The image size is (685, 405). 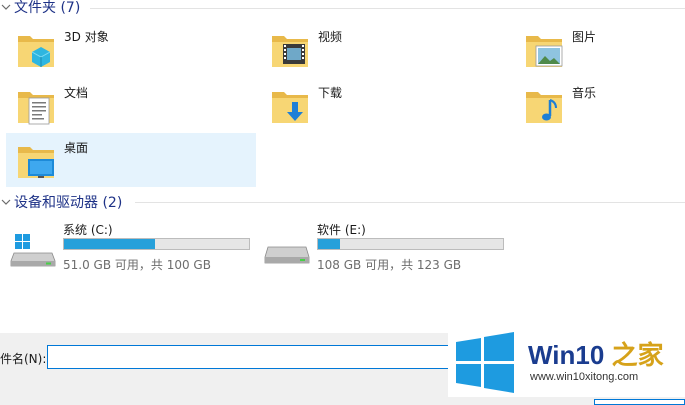 What do you see at coordinates (33, 250) in the screenshot?
I see `system-drive-icon` at bounding box center [33, 250].